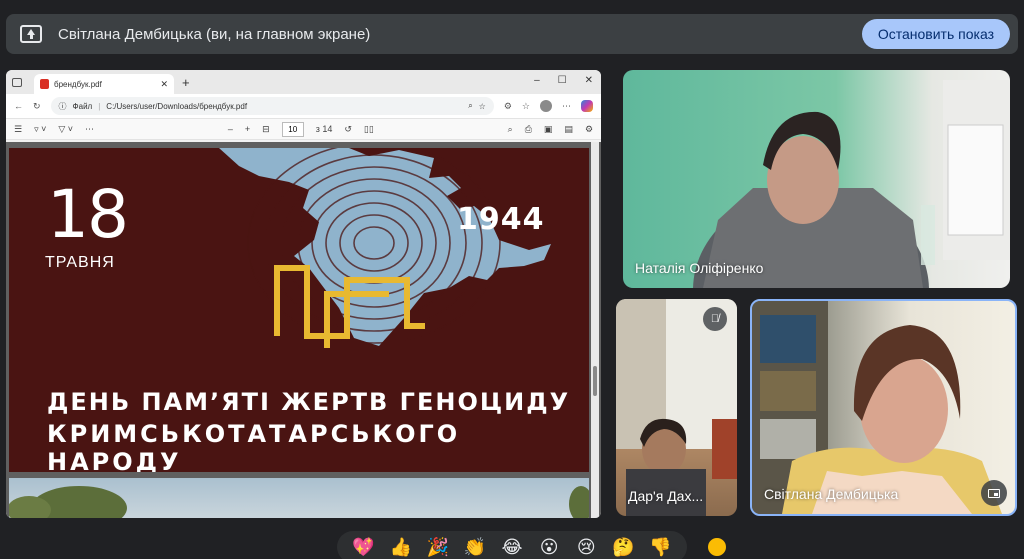  Describe the element at coordinates (31, 34) in the screenshot. I see `present-screen-icon` at that location.